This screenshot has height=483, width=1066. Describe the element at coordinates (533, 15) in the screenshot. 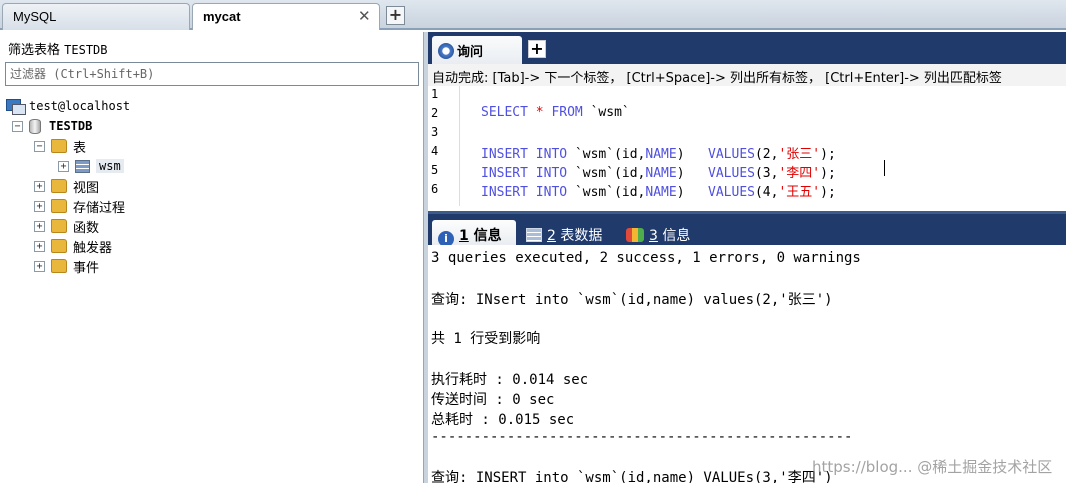

I see `connection-tab-strip: MySQL mycat ✕ +` at that location.